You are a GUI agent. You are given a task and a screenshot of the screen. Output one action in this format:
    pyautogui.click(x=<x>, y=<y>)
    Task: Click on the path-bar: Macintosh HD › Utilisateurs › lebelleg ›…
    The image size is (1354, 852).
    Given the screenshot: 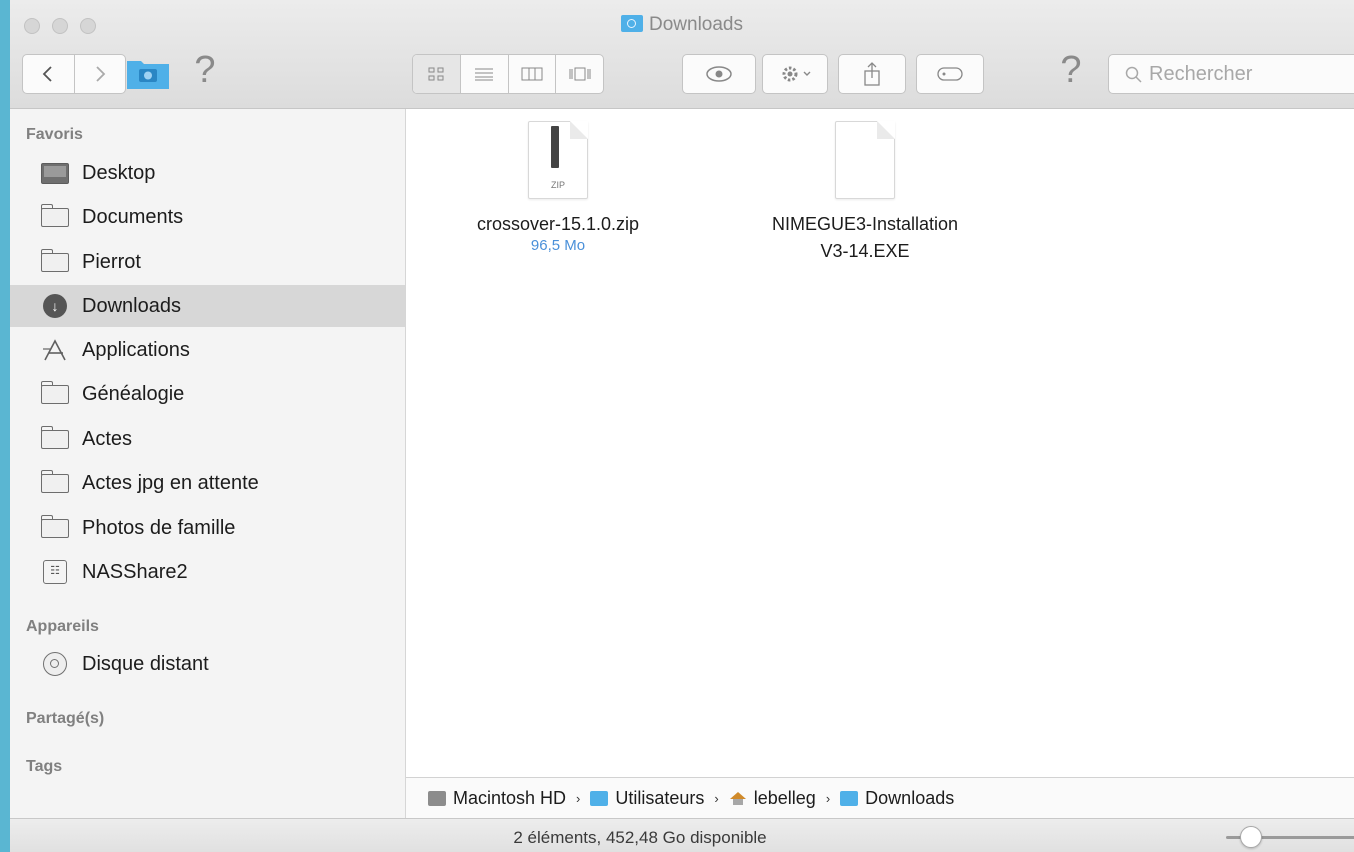 What is the action you would take?
    pyautogui.click(x=880, y=798)
    